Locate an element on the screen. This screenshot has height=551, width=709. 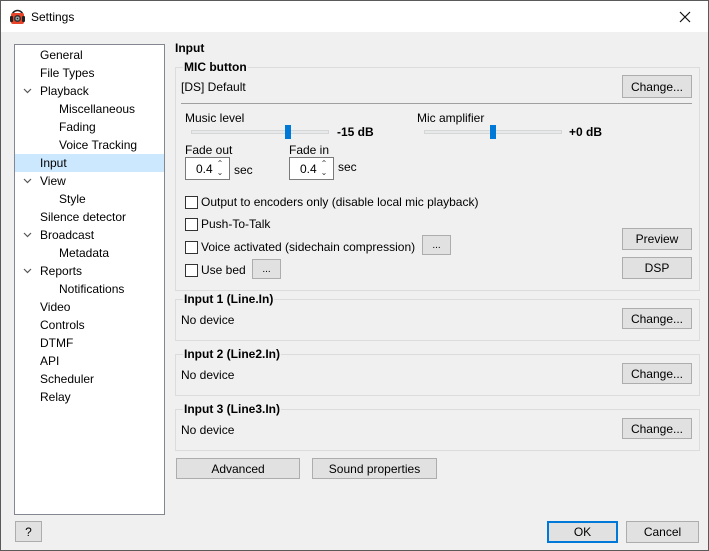
sidebar-item-label: Fading is located at coordinates (77, 127).